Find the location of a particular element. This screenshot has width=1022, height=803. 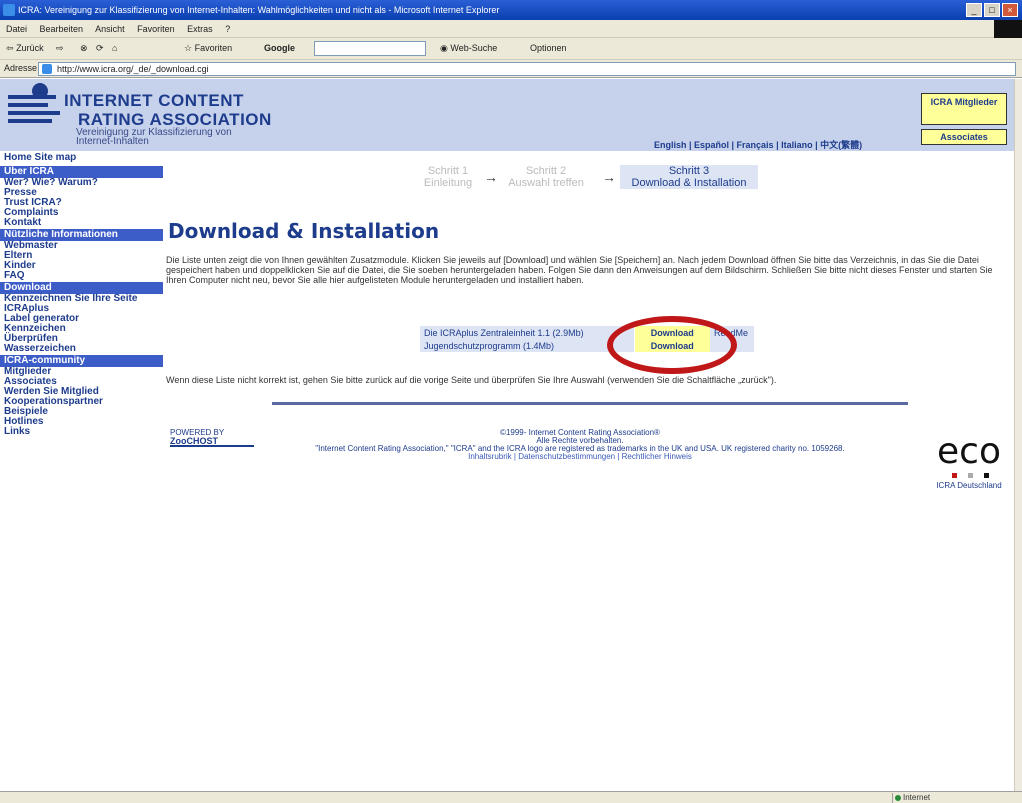

favorites-button: ☆ Favoriten is located at coordinates (208, 48).